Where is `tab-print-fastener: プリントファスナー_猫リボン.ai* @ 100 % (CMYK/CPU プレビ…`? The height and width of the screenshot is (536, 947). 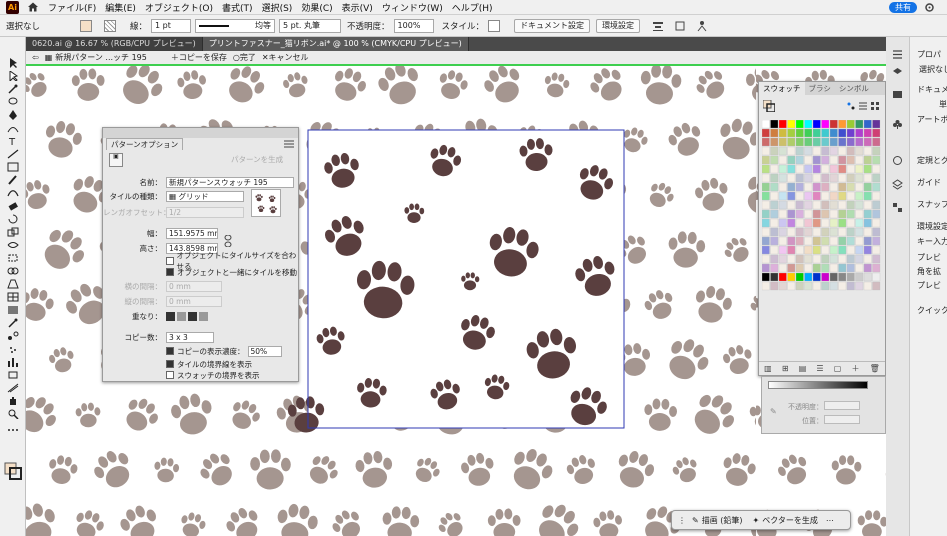
tab-print-fastener: プリントファスナー_猫リボン.ai* @ 100 % (CMYK/CPU プレビ… is located at coordinates (335, 44).